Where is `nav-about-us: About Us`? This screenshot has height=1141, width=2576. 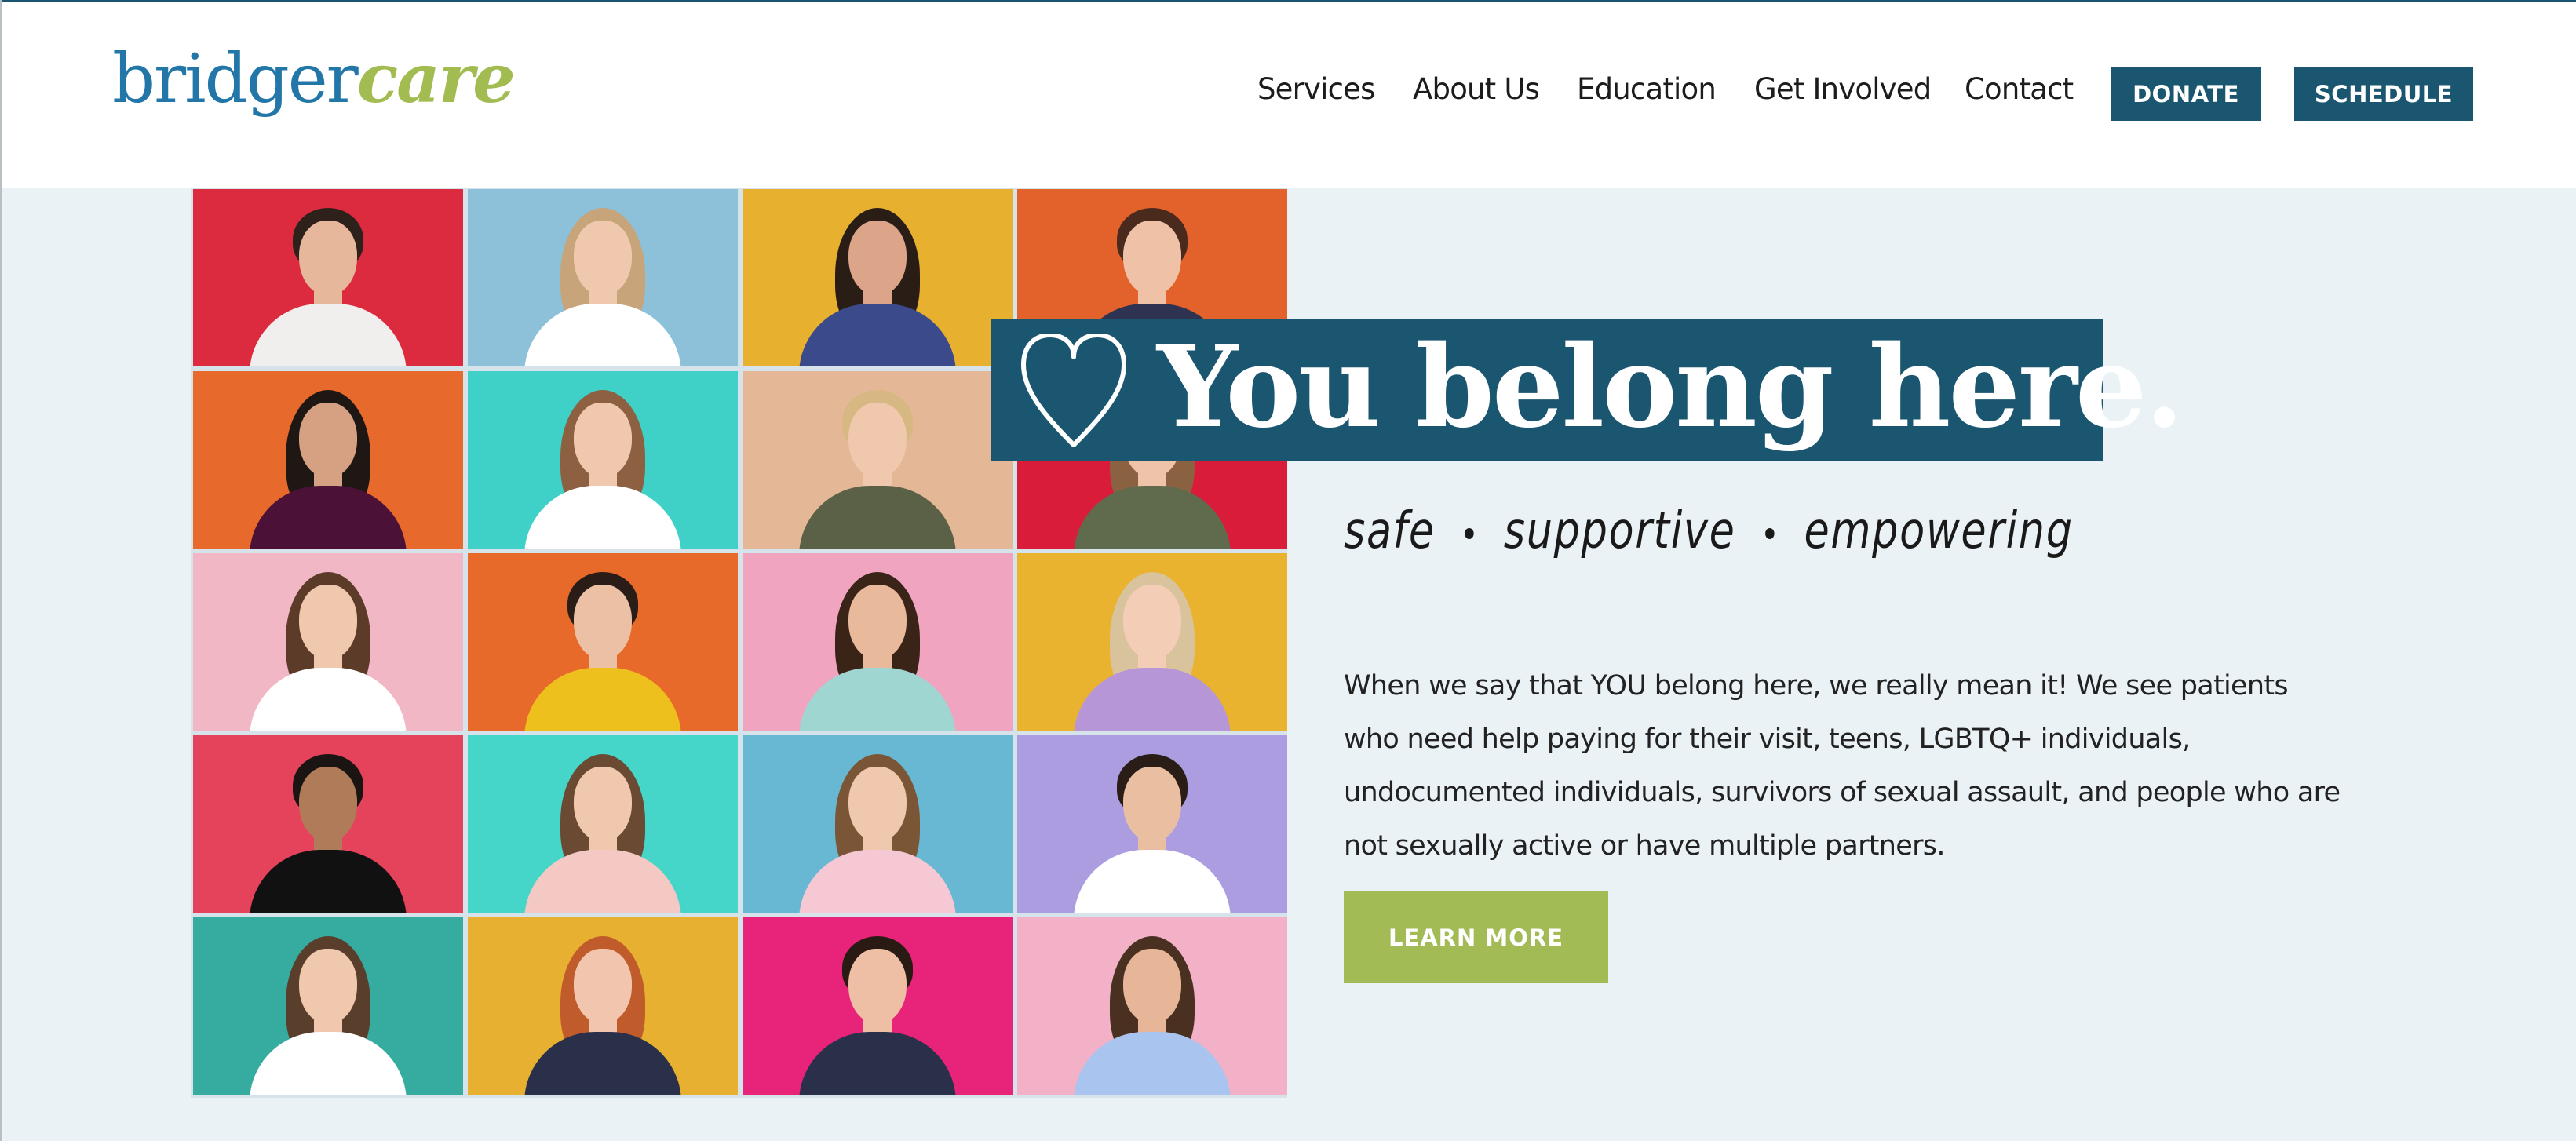
nav-about-us: About Us is located at coordinates (1476, 89).